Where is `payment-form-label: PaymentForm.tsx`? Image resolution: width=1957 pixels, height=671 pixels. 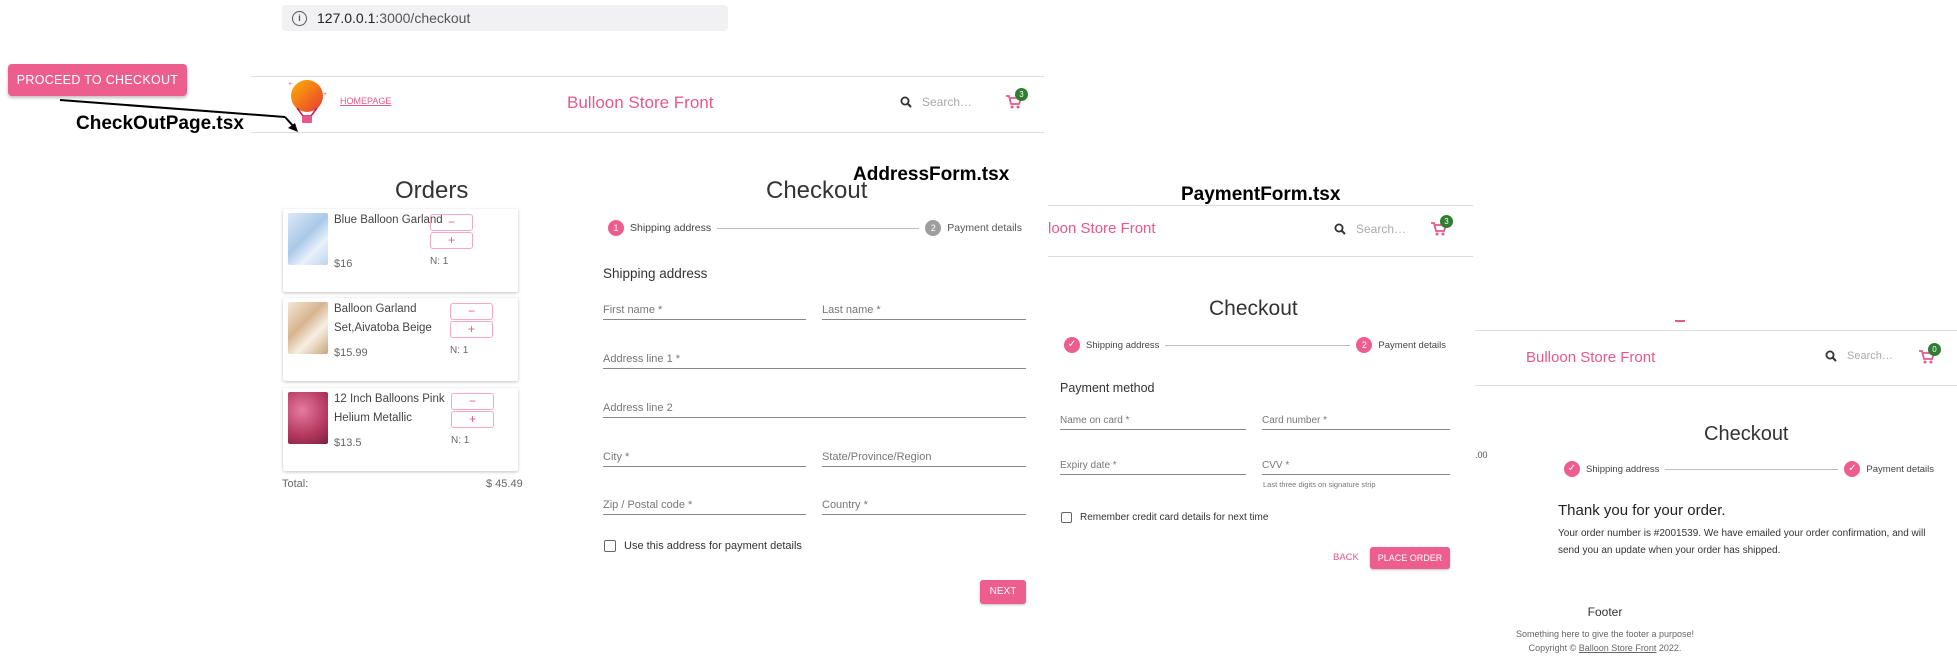 payment-form-label: PaymentForm.tsx is located at coordinates (1261, 194).